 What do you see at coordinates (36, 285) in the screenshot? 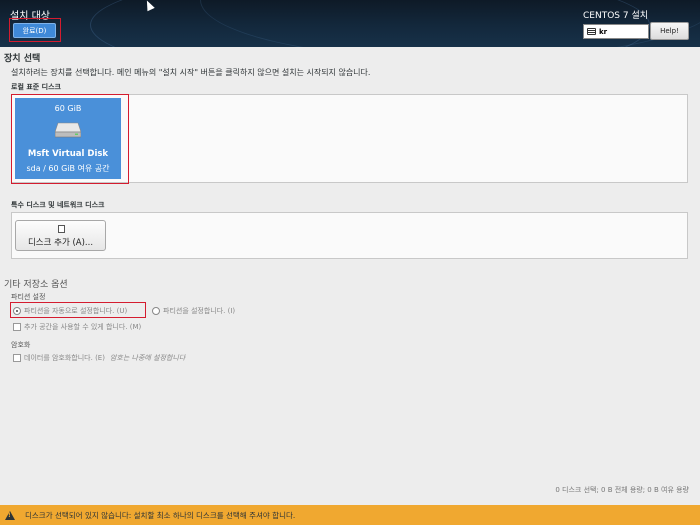
I see `other-options-title: 기타 저장소 옵션` at bounding box center [36, 285].